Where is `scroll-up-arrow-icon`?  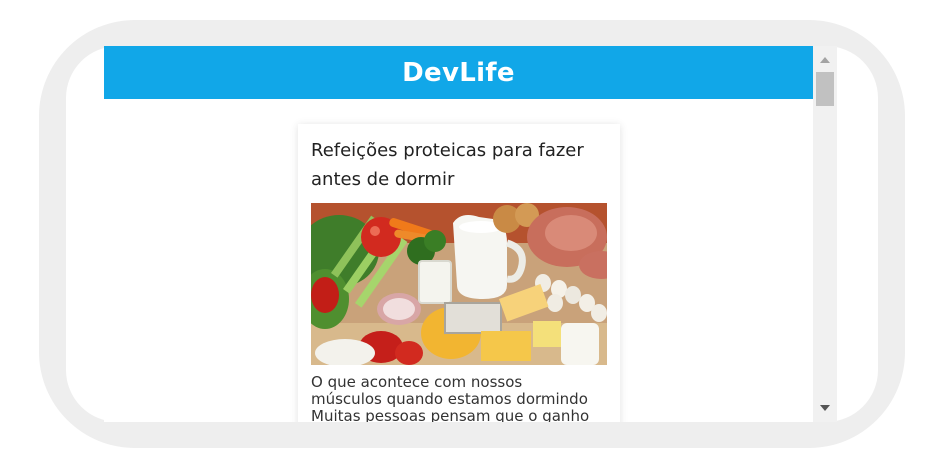
scroll-up-arrow-icon is located at coordinates (825, 60).